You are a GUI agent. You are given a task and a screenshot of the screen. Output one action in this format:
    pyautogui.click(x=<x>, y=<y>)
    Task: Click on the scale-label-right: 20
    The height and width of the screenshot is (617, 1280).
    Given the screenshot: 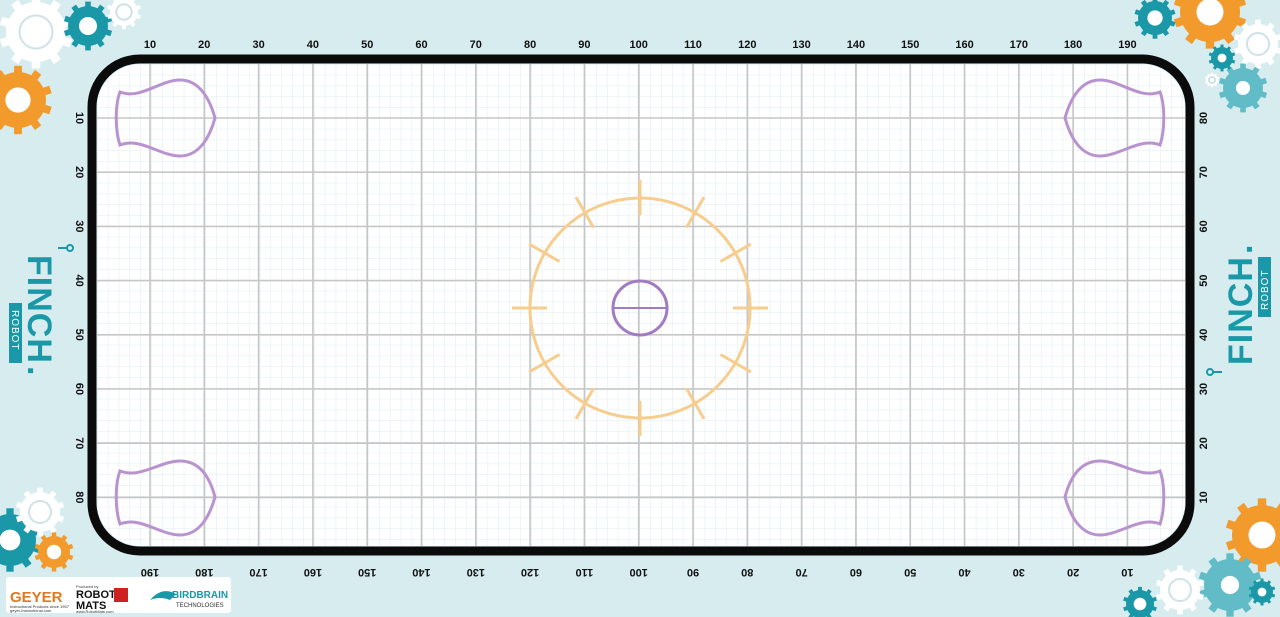 What is the action you would take?
    pyautogui.click(x=1204, y=443)
    